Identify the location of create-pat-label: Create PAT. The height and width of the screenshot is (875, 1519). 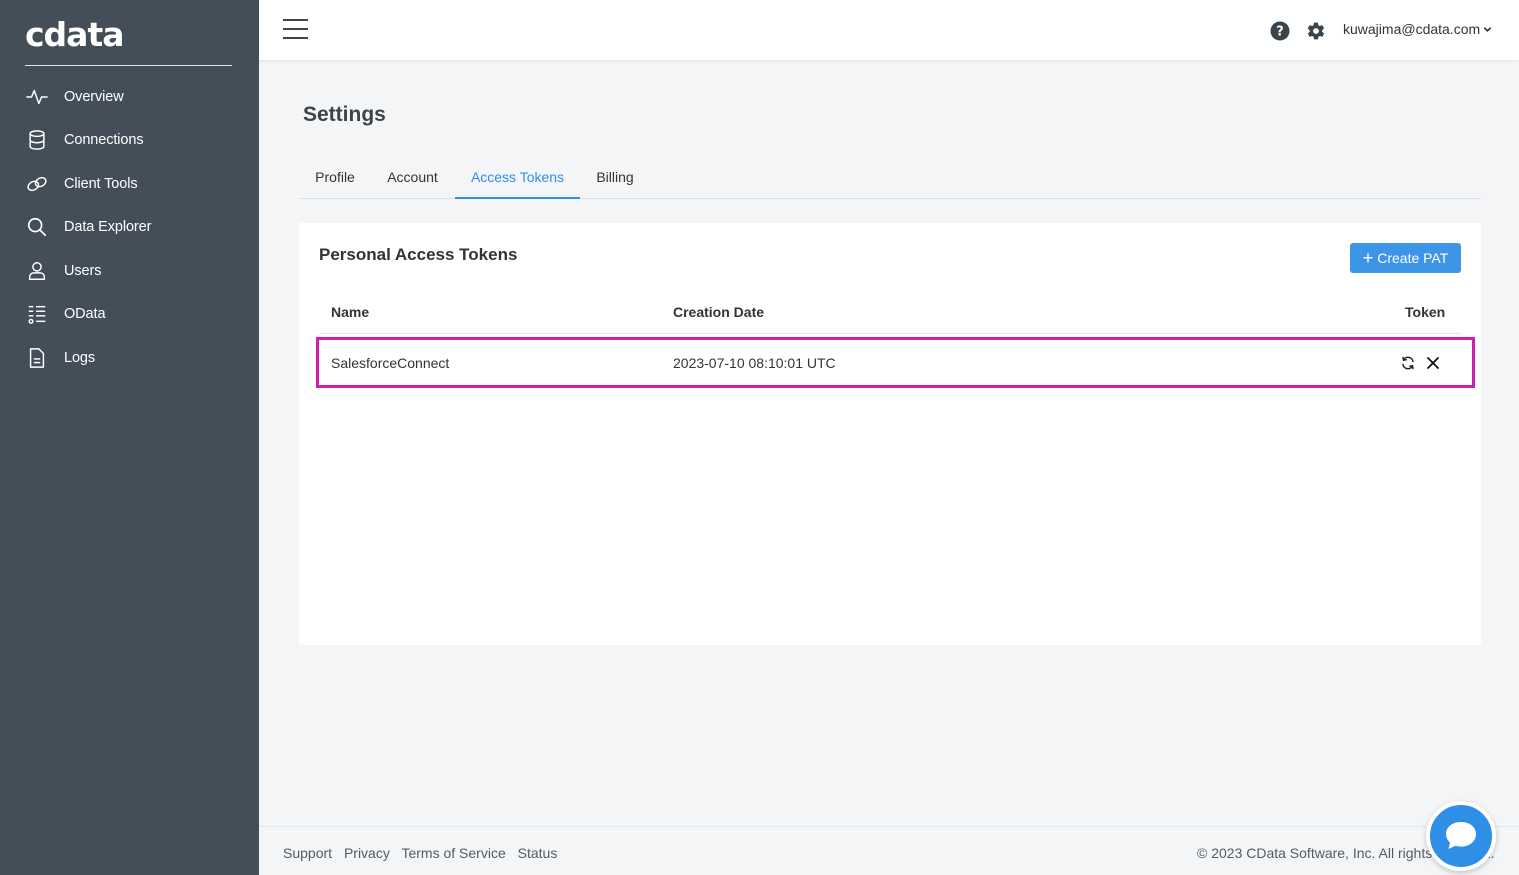
(1413, 258).